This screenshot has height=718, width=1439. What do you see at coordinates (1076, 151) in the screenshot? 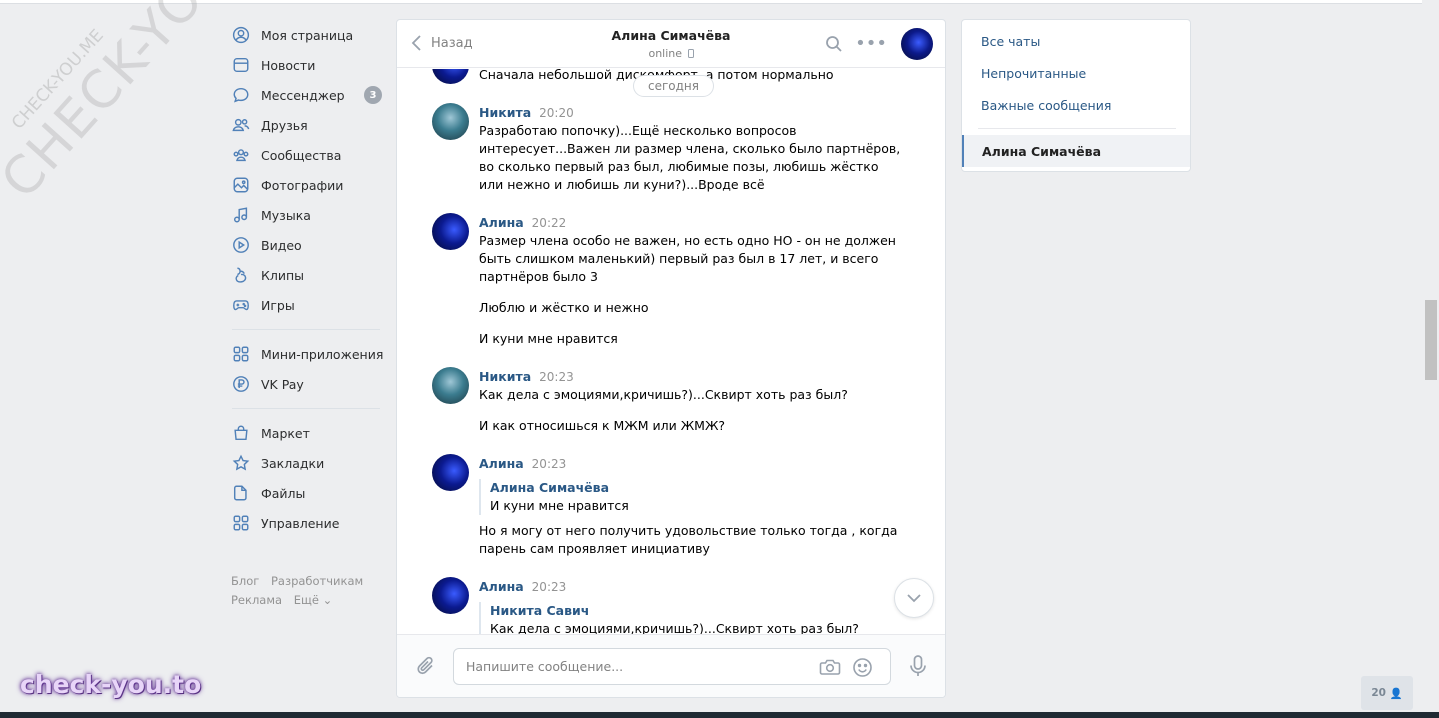
I see `active-chat-item: Алина Симачёва` at bounding box center [1076, 151].